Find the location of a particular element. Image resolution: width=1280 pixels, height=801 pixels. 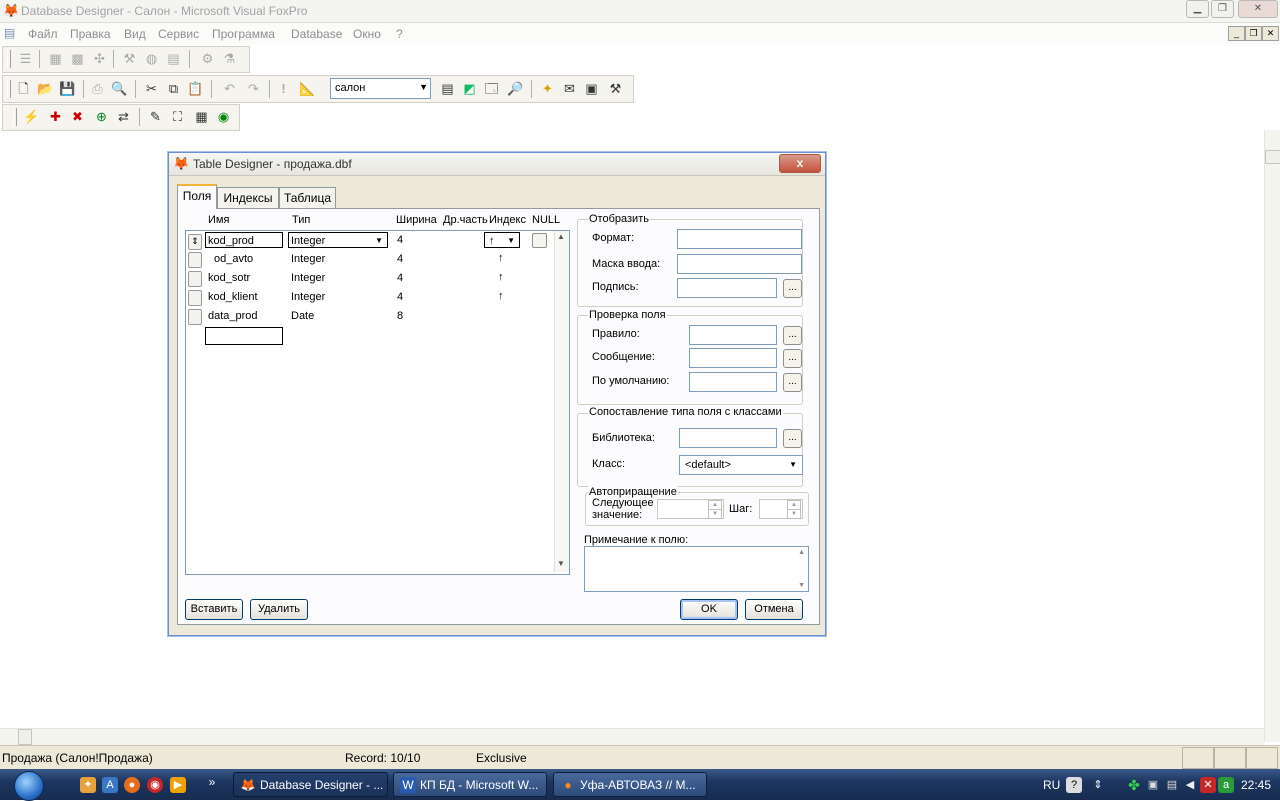

edit-relation-icon: ⇄ is located at coordinates (123, 116).